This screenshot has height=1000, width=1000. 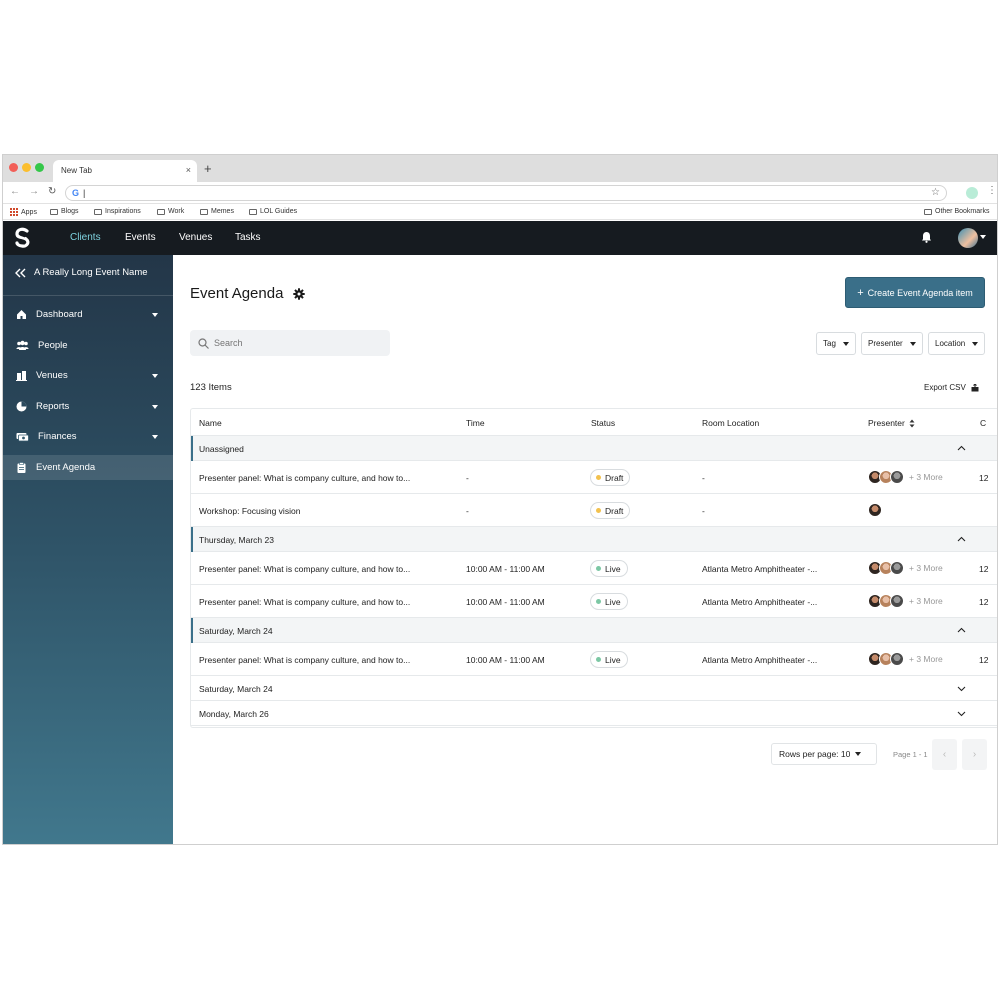 I want to click on nav-clients: Clients, so click(x=85, y=237).